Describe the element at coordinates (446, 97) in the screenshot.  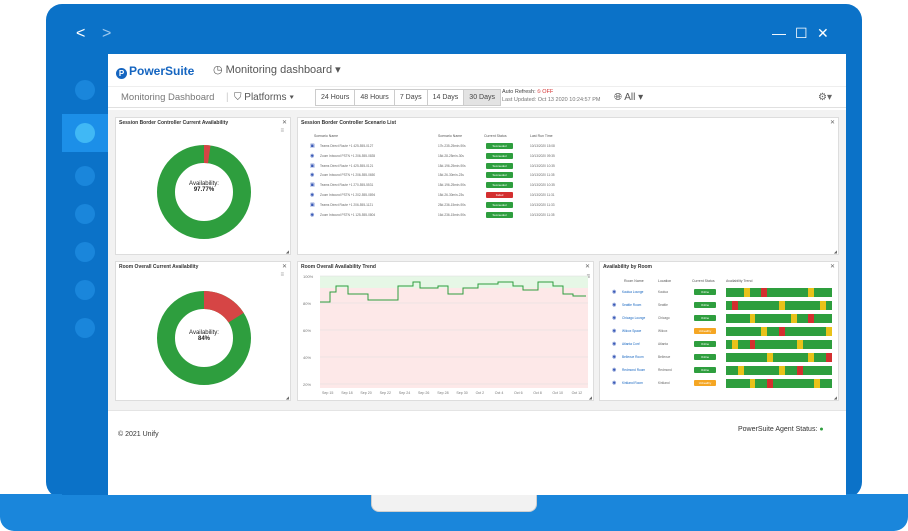
I see `range-button: 14 Days` at that location.